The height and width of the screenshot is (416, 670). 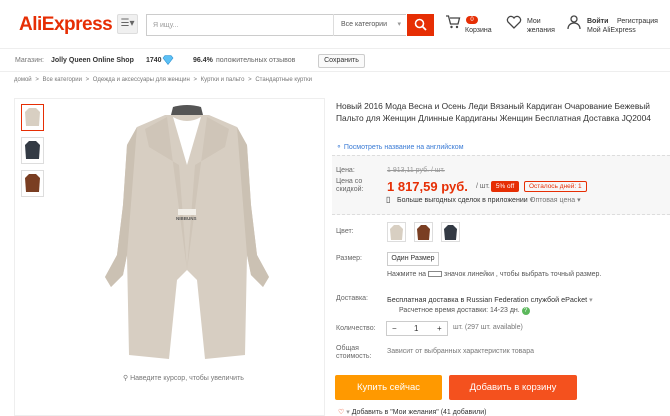 What do you see at coordinates (450, 232) in the screenshot?
I see `color-swatch-dark` at bounding box center [450, 232].